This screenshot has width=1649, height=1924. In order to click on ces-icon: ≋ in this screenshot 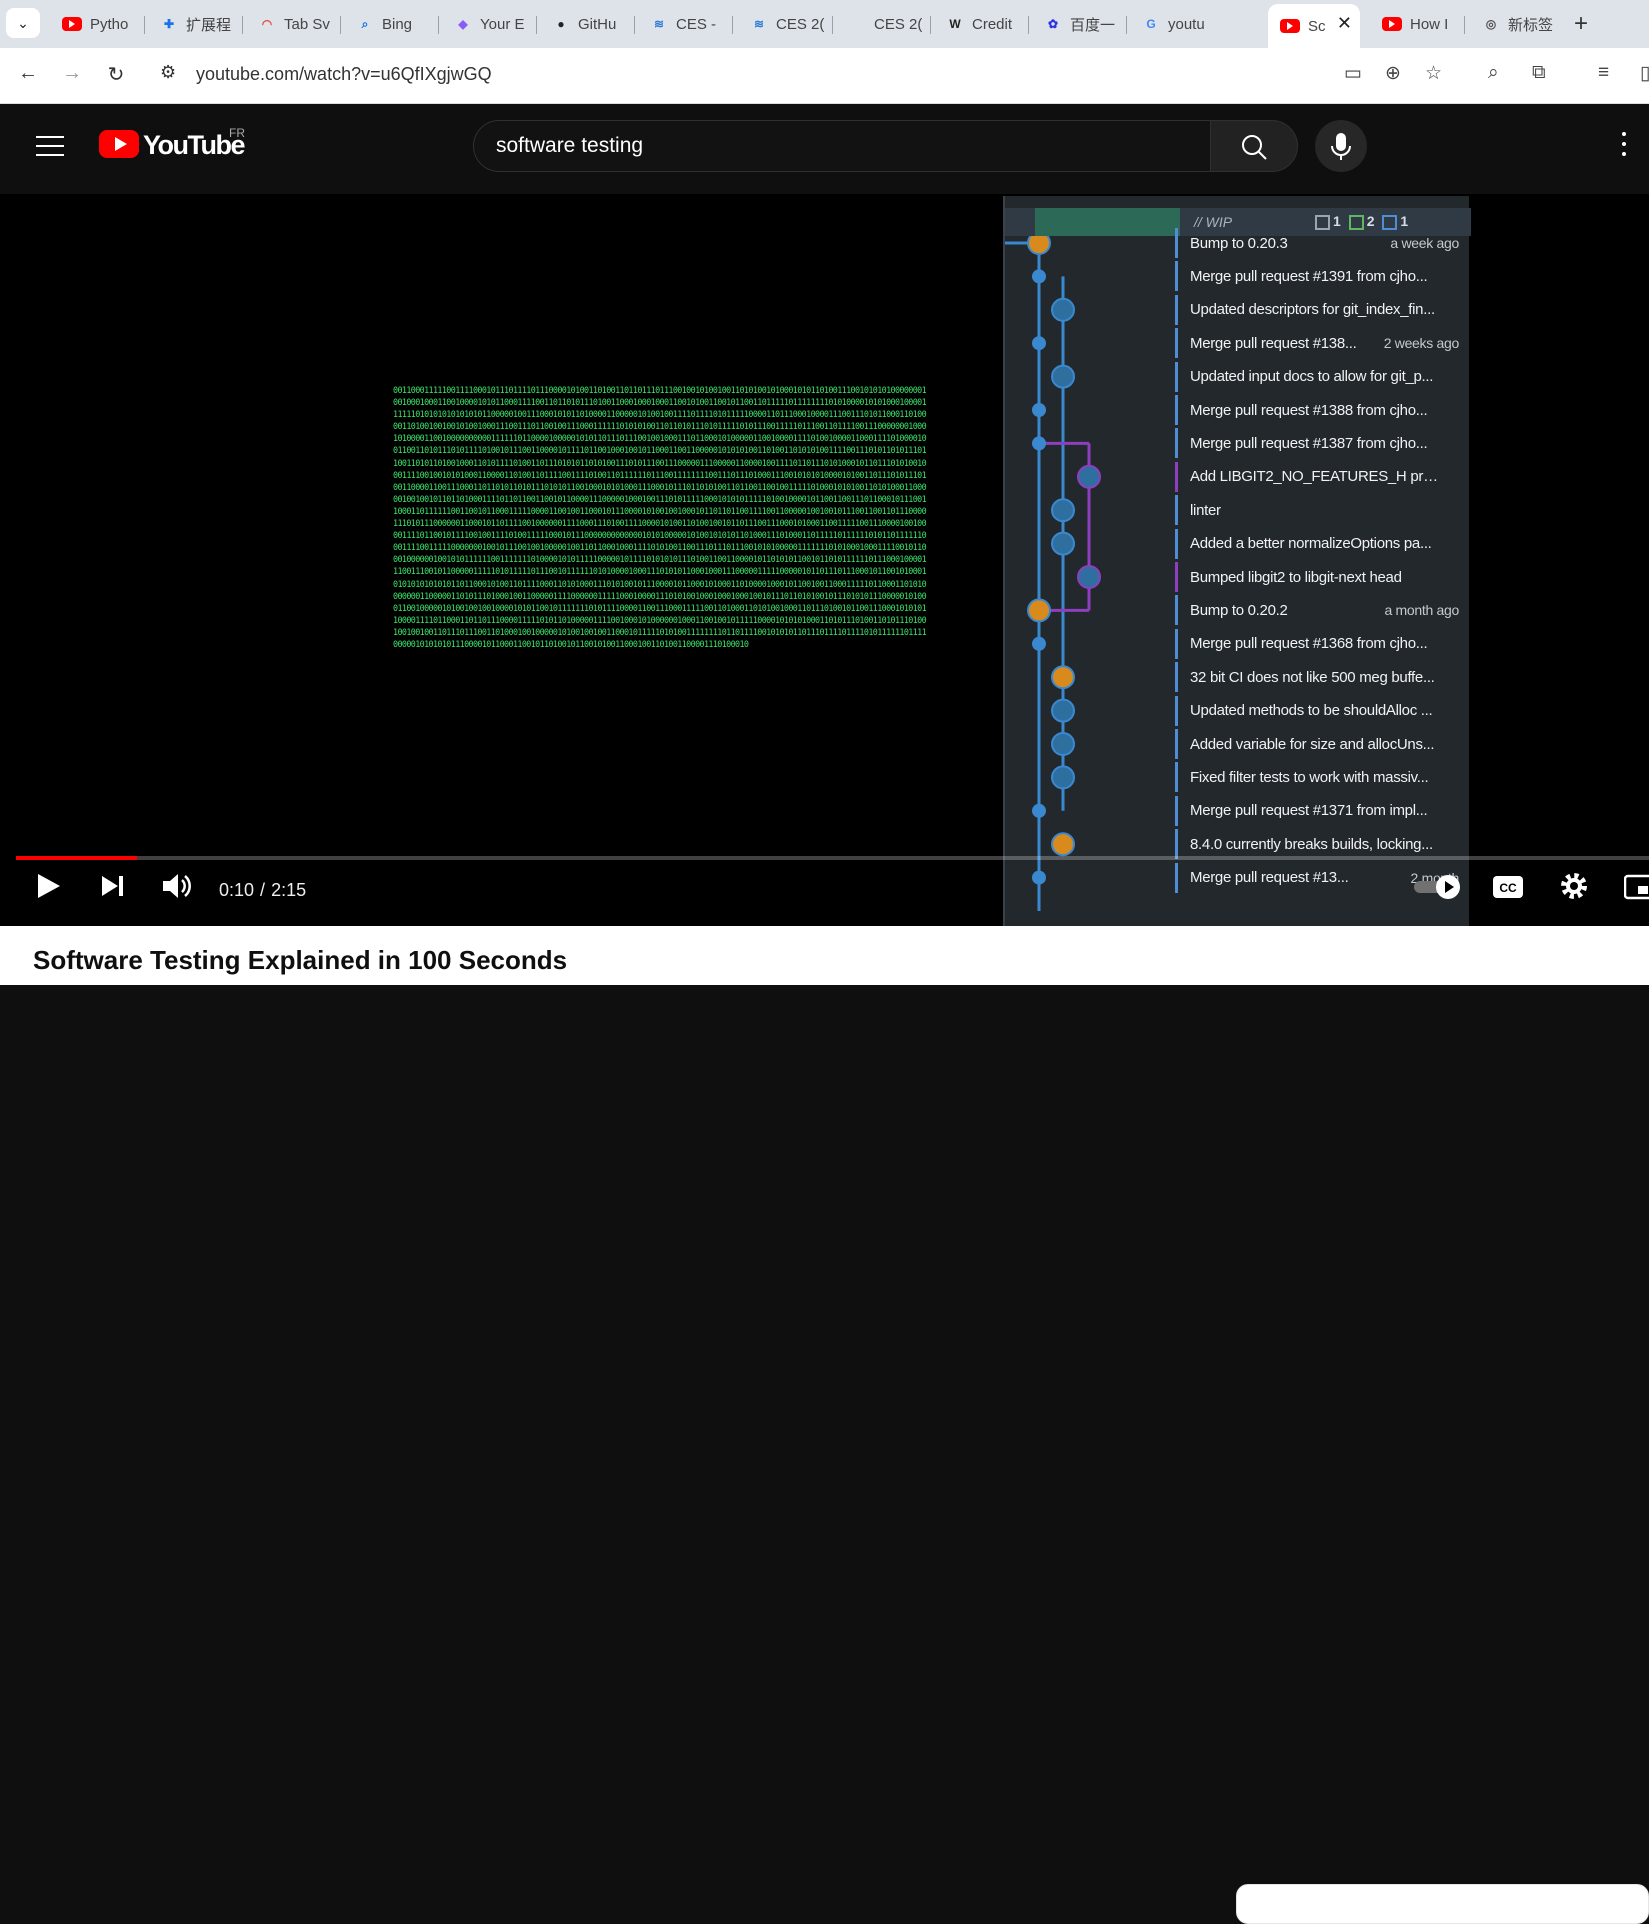, I will do `click(759, 24)`.